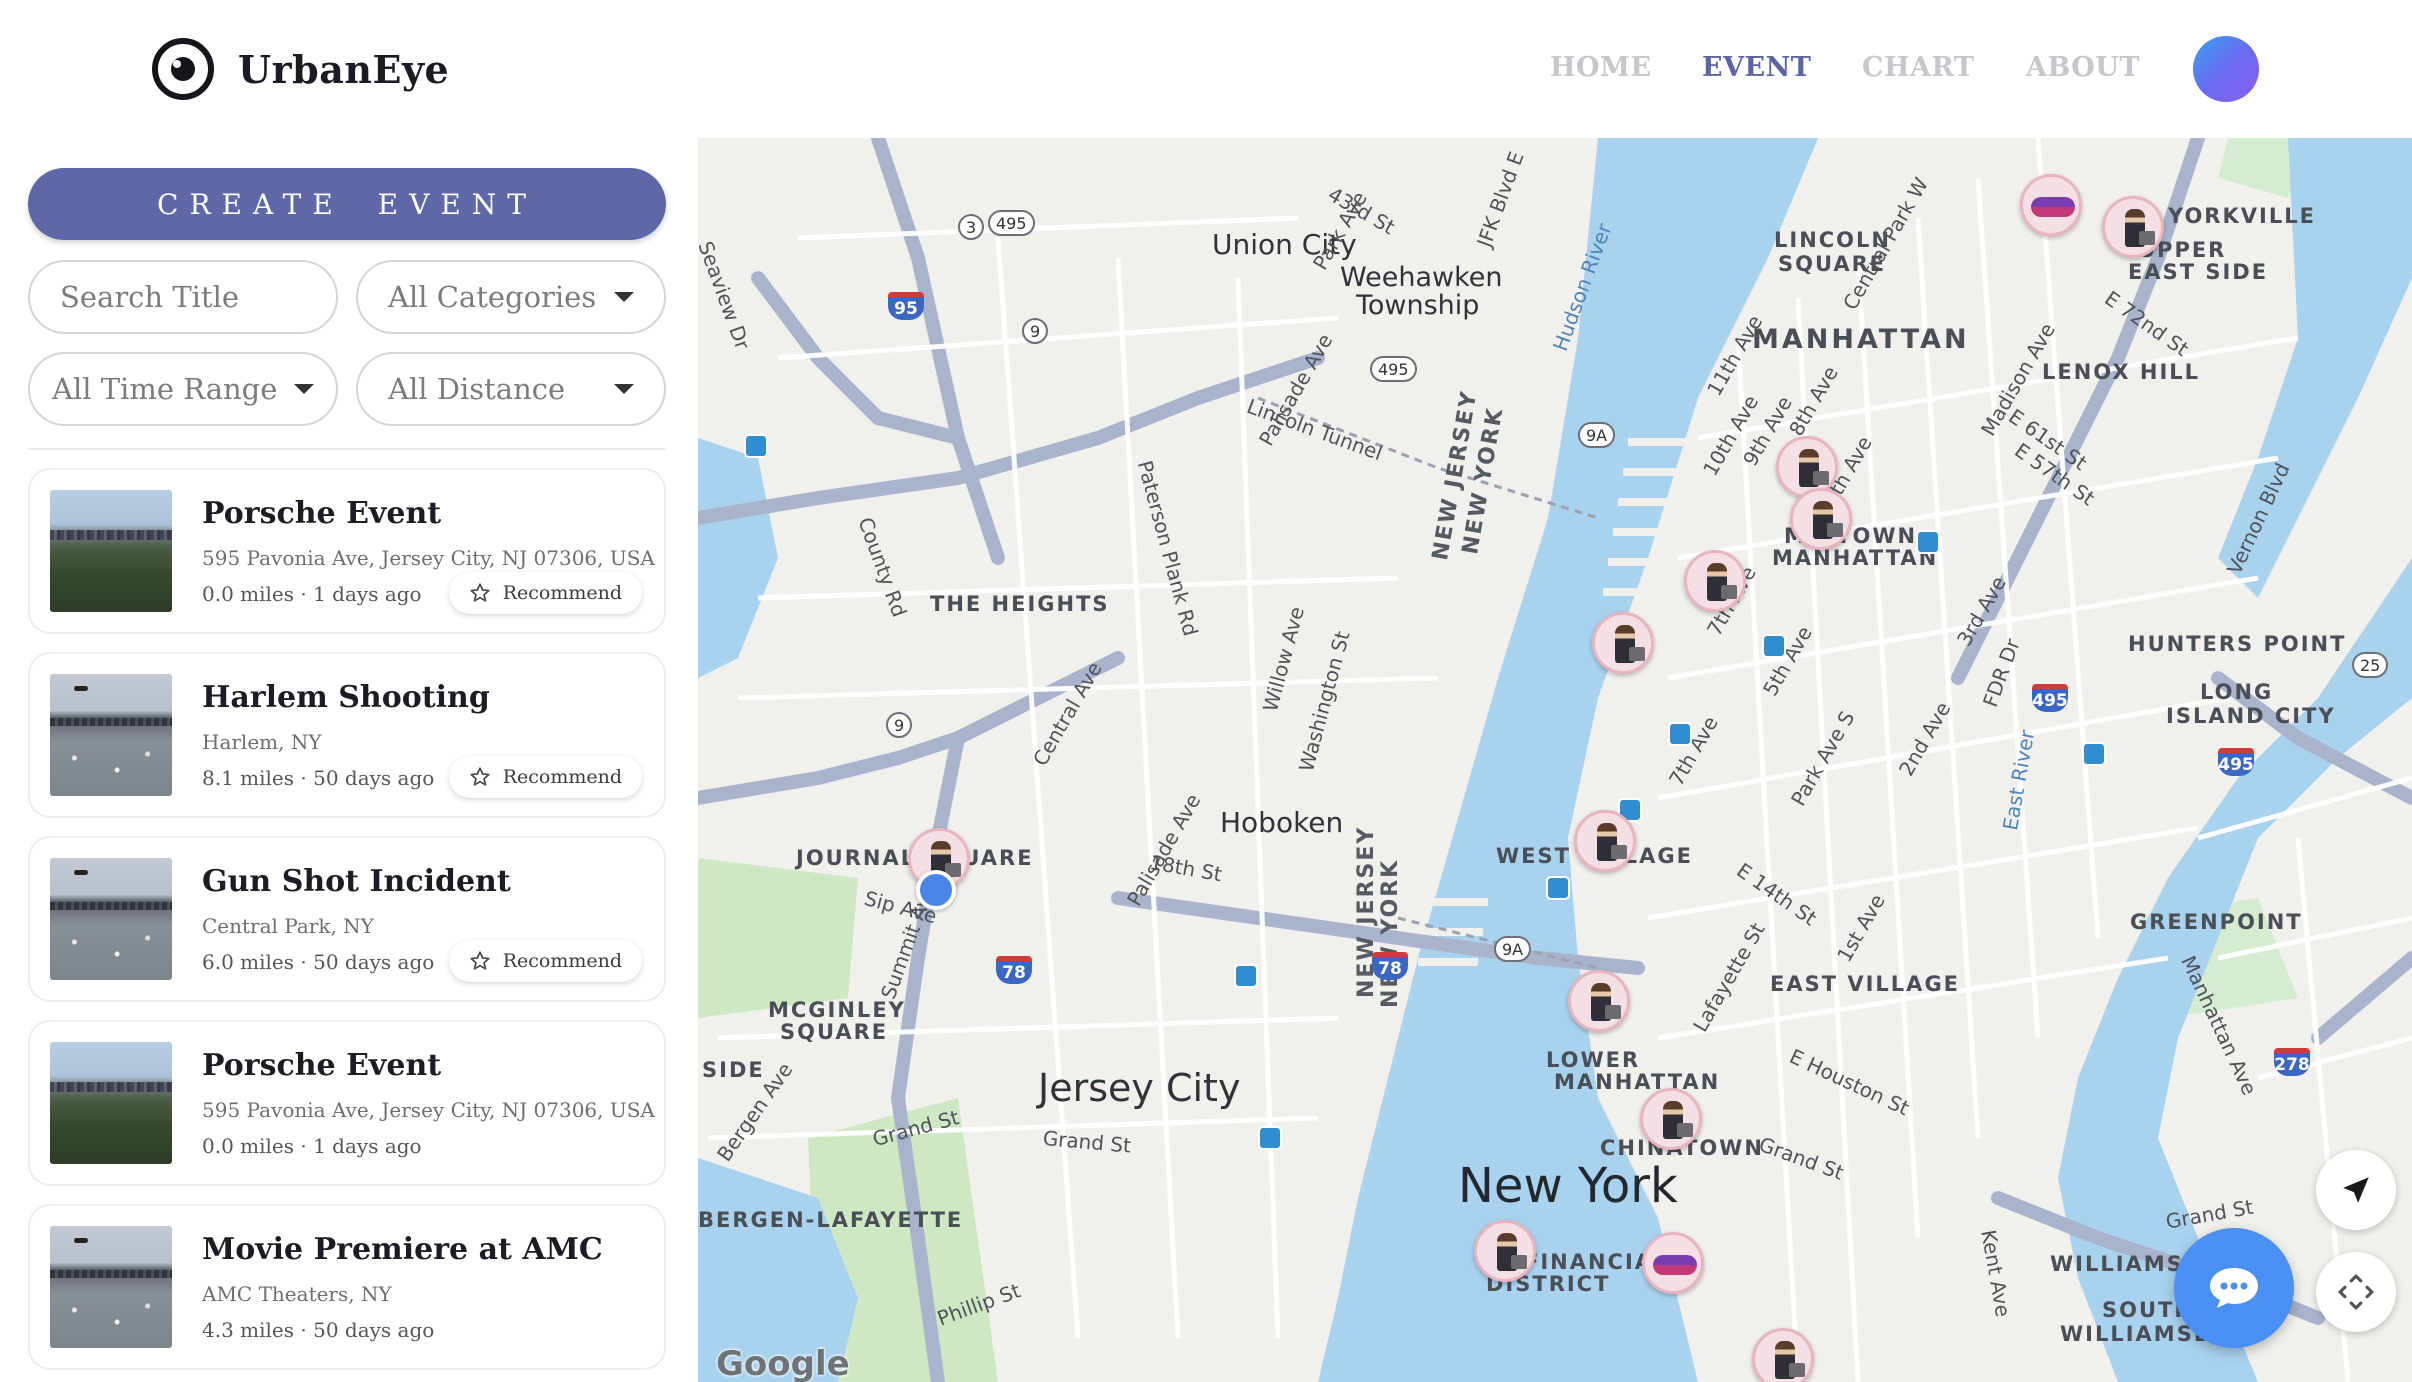  I want to click on interstate-278-shield: 278, so click(2292, 1062).